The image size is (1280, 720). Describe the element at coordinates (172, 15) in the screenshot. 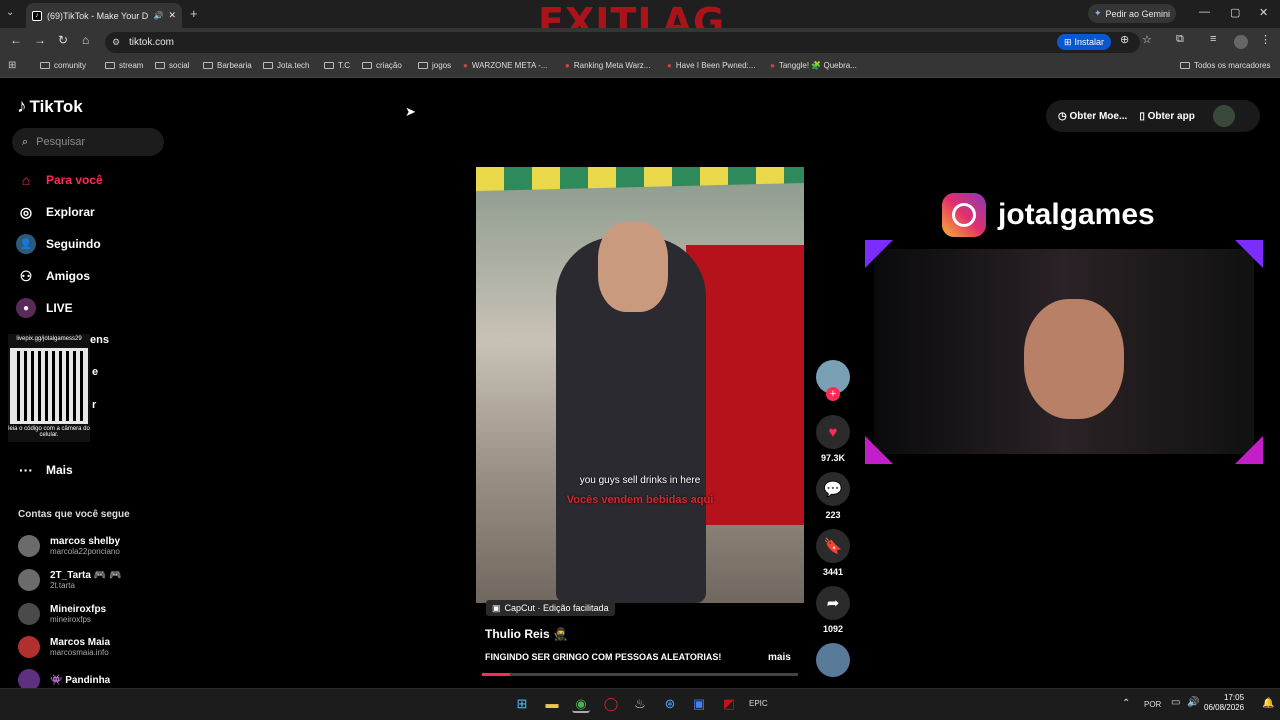

I see `close-tab-icon: ✕` at that location.